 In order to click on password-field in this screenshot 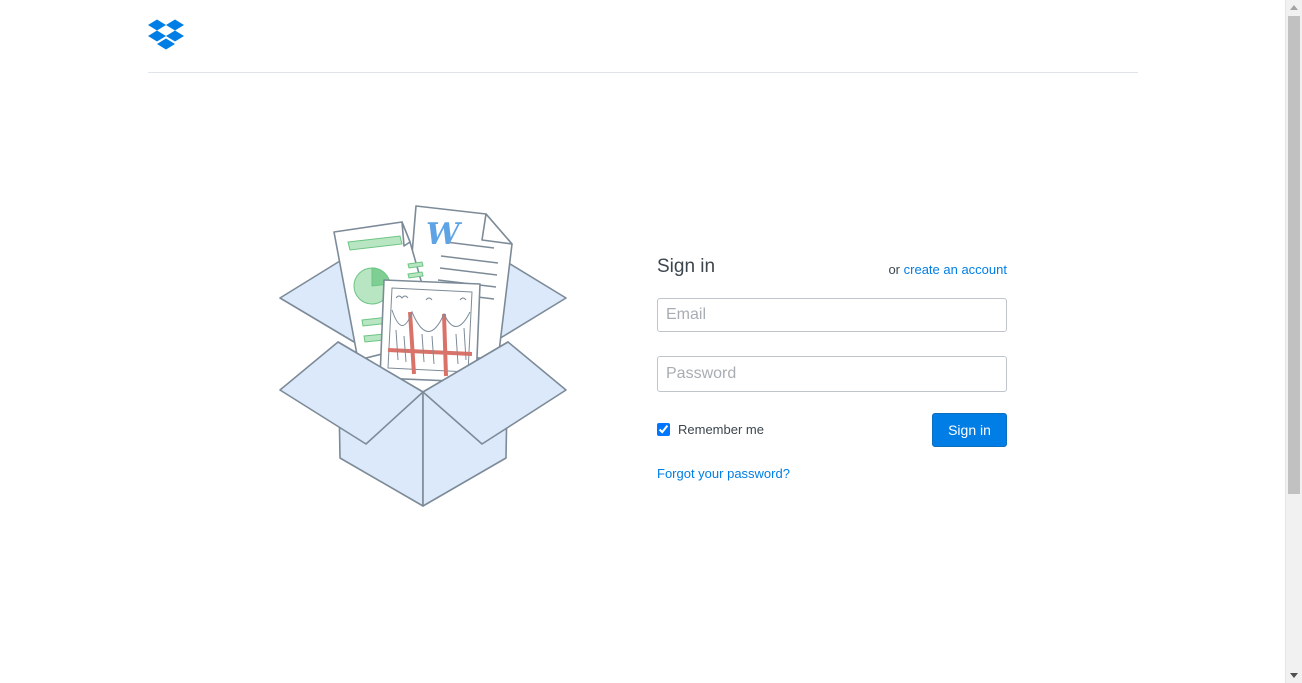, I will do `click(832, 374)`.